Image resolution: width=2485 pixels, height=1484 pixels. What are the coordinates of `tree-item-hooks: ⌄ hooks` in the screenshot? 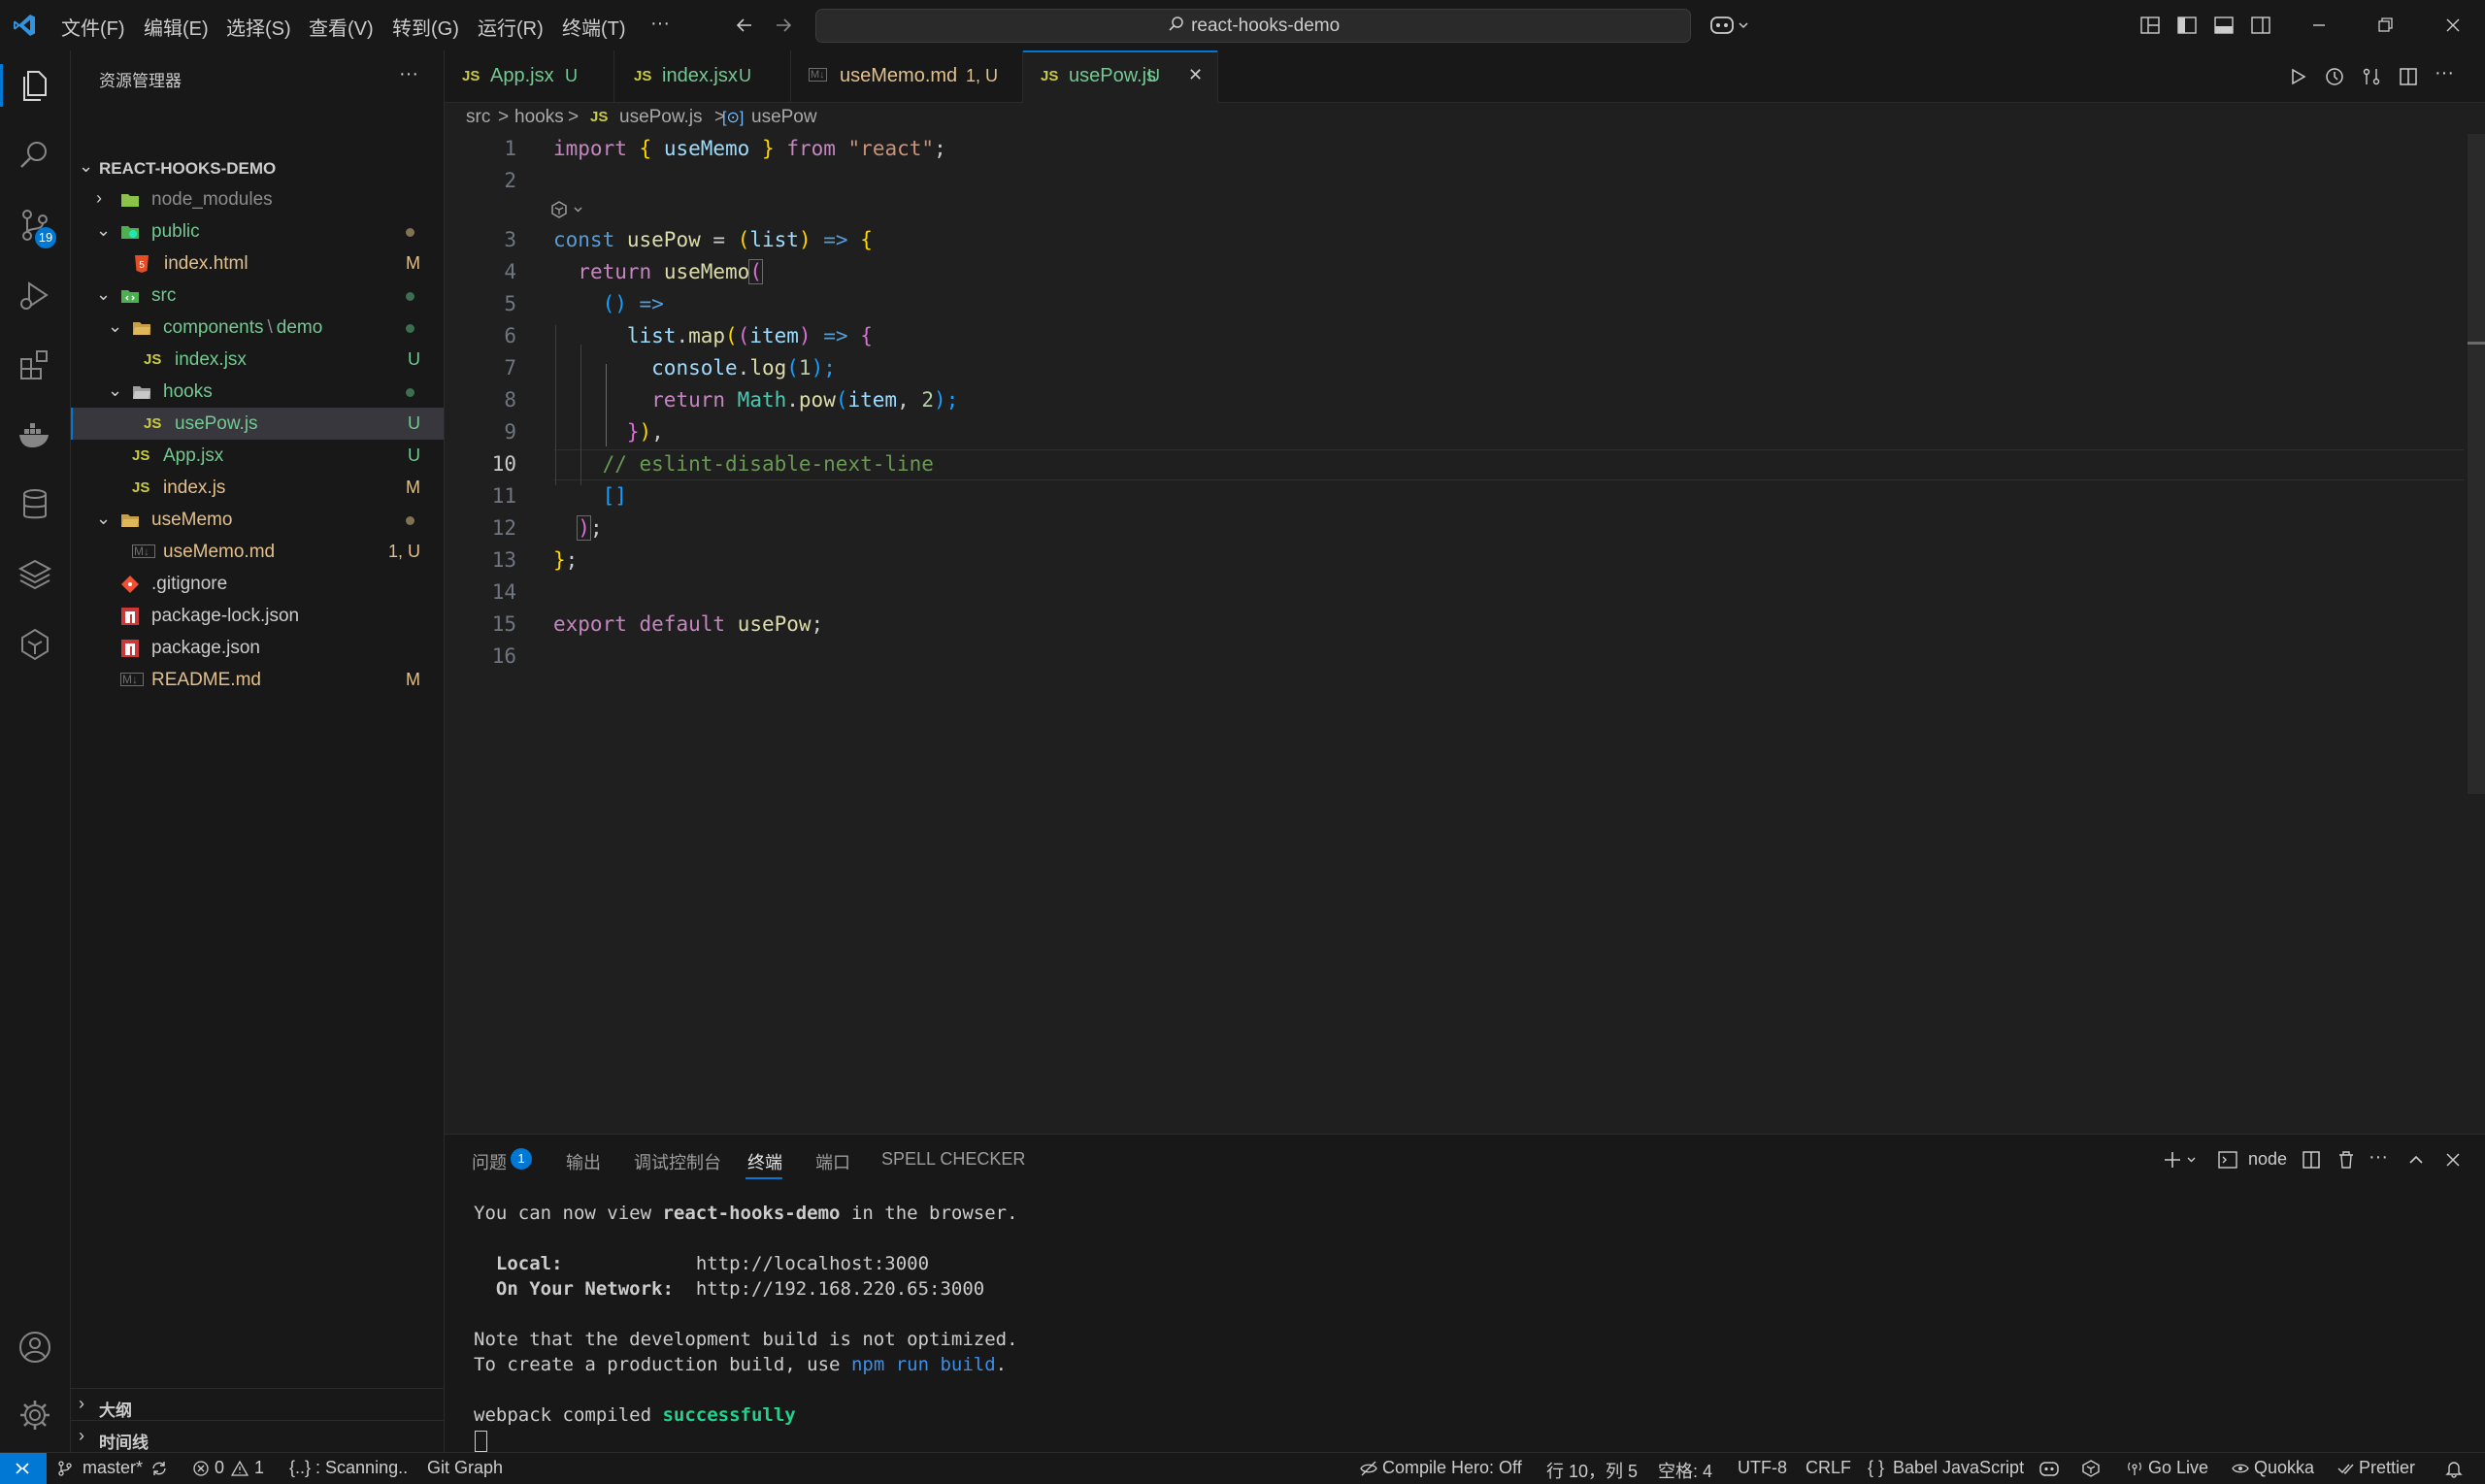 It's located at (257, 392).